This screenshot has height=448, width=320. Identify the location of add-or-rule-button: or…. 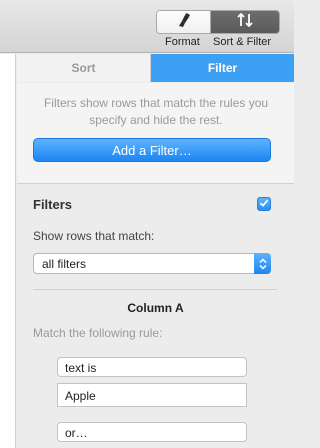
(152, 432).